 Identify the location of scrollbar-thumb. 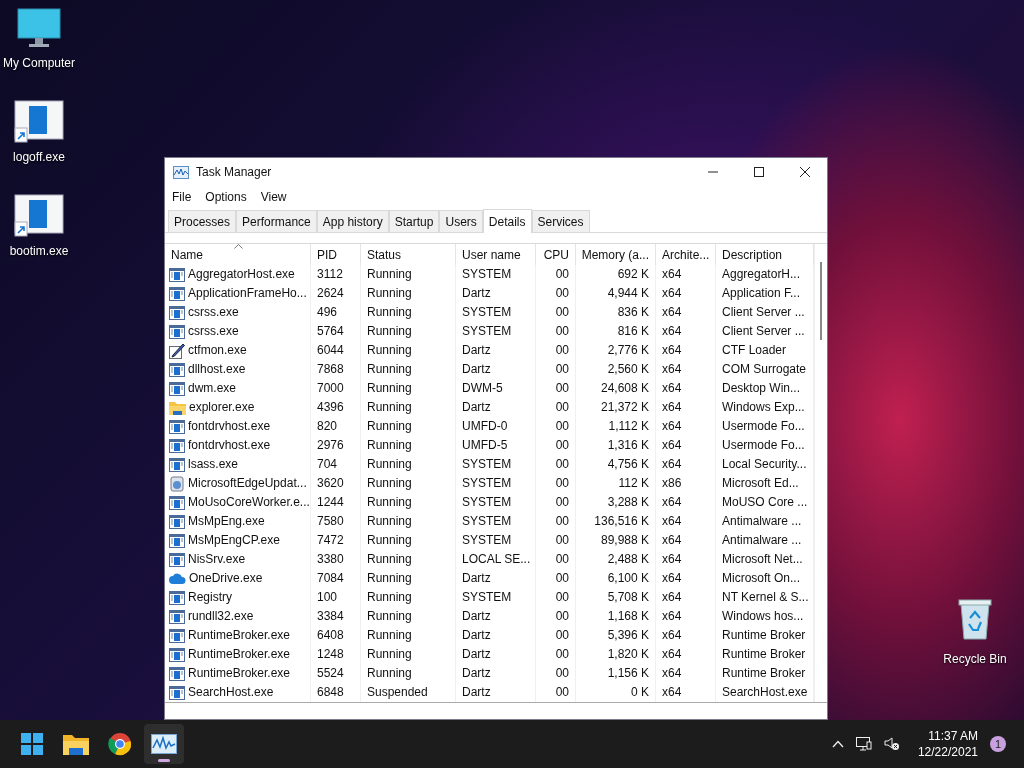
(821, 301).